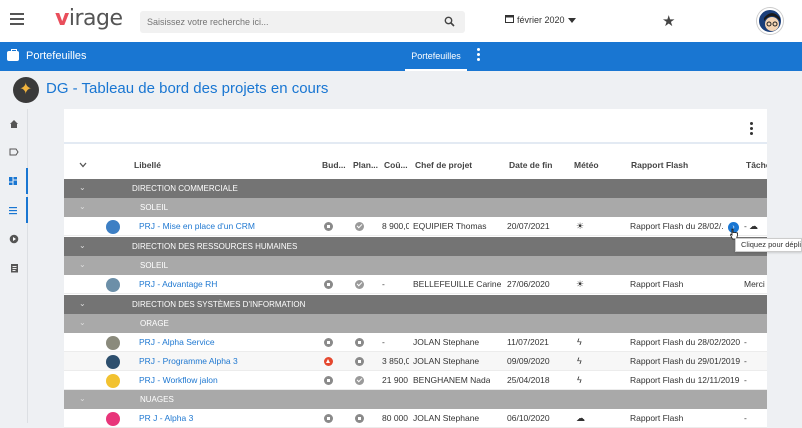 The image size is (802, 428). Describe the element at coordinates (14, 268) in the screenshot. I see `clipboard-icon` at that location.